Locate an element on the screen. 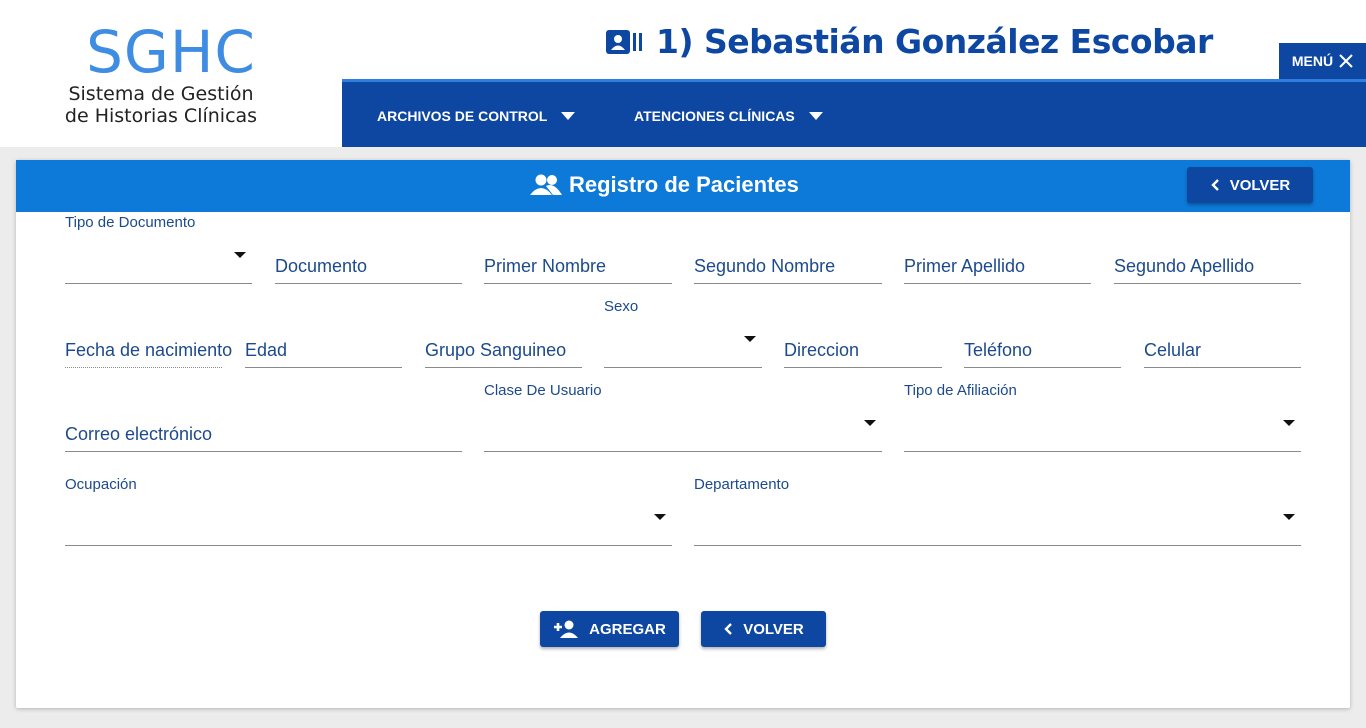 This screenshot has height=728, width=1366. fecha-nacimiento-label: Fecha de nacimiento is located at coordinates (149, 350).